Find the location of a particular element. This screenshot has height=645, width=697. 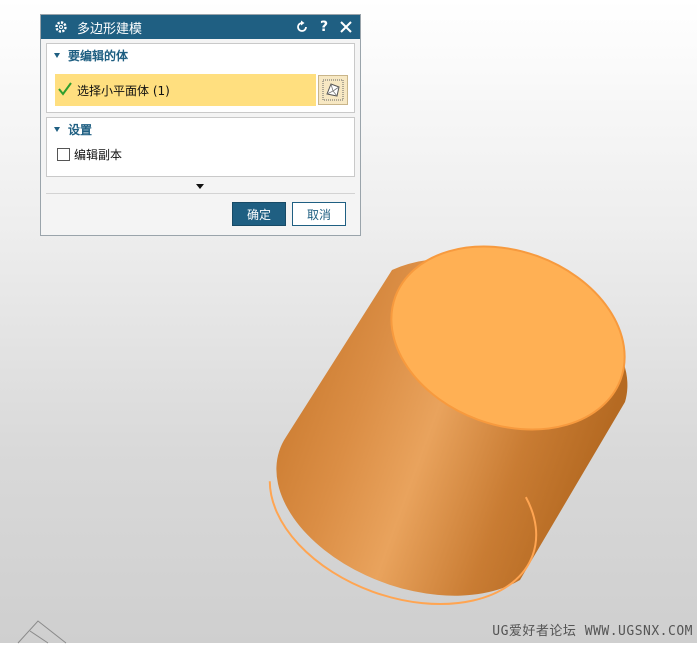

watermark-text: UG爱好者论坛 WWW.UGSNX.COM is located at coordinates (592, 631).